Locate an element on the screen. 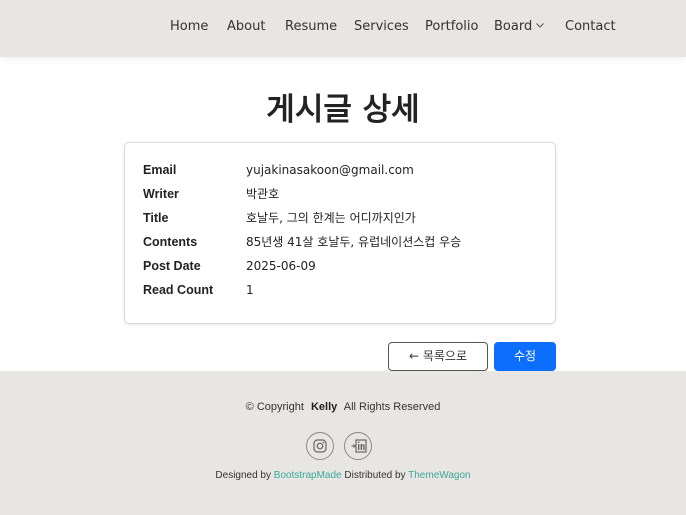 The height and width of the screenshot is (515, 686). instagram-link is located at coordinates (320, 446).